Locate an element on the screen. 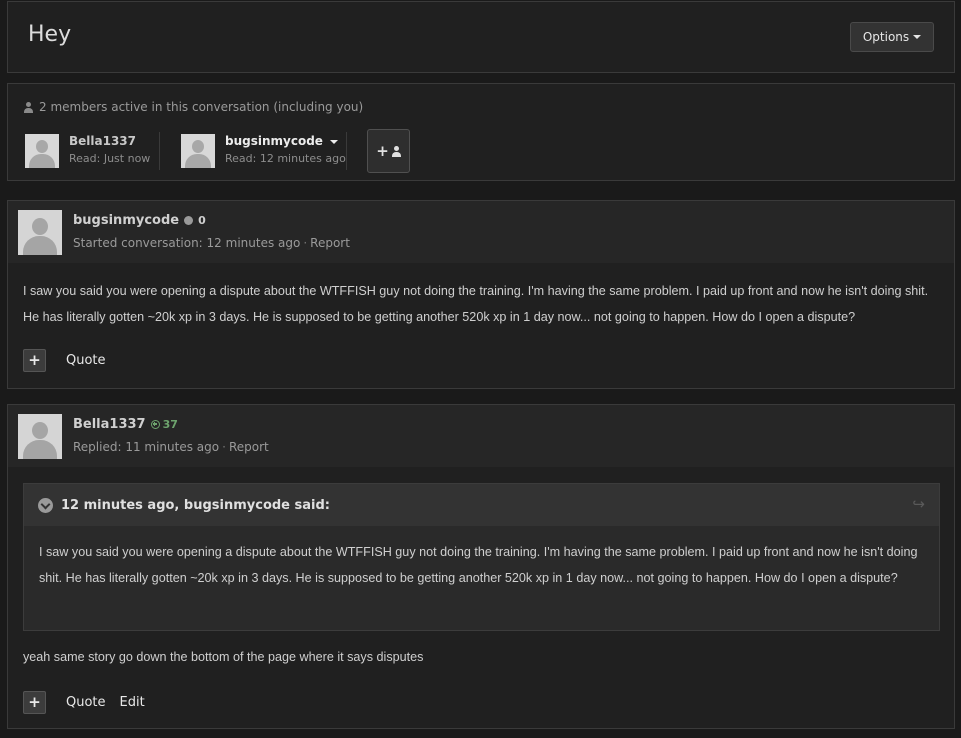 The width and height of the screenshot is (961, 738). member-name-dropdown: bugsinmycode is located at coordinates (285, 141).